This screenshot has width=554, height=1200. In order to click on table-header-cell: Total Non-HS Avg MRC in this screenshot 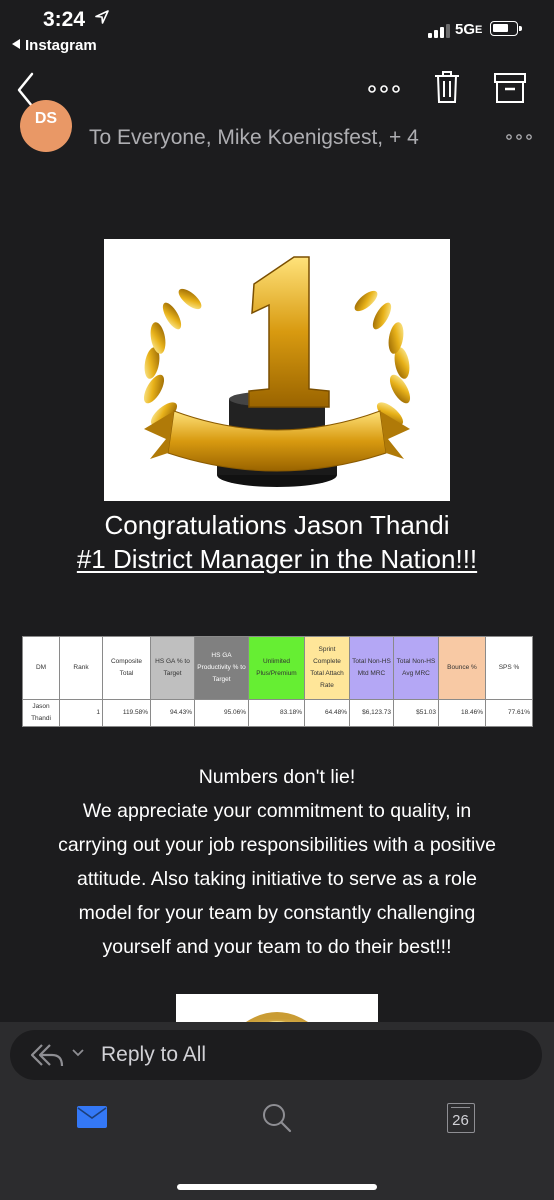, I will do `click(416, 668)`.